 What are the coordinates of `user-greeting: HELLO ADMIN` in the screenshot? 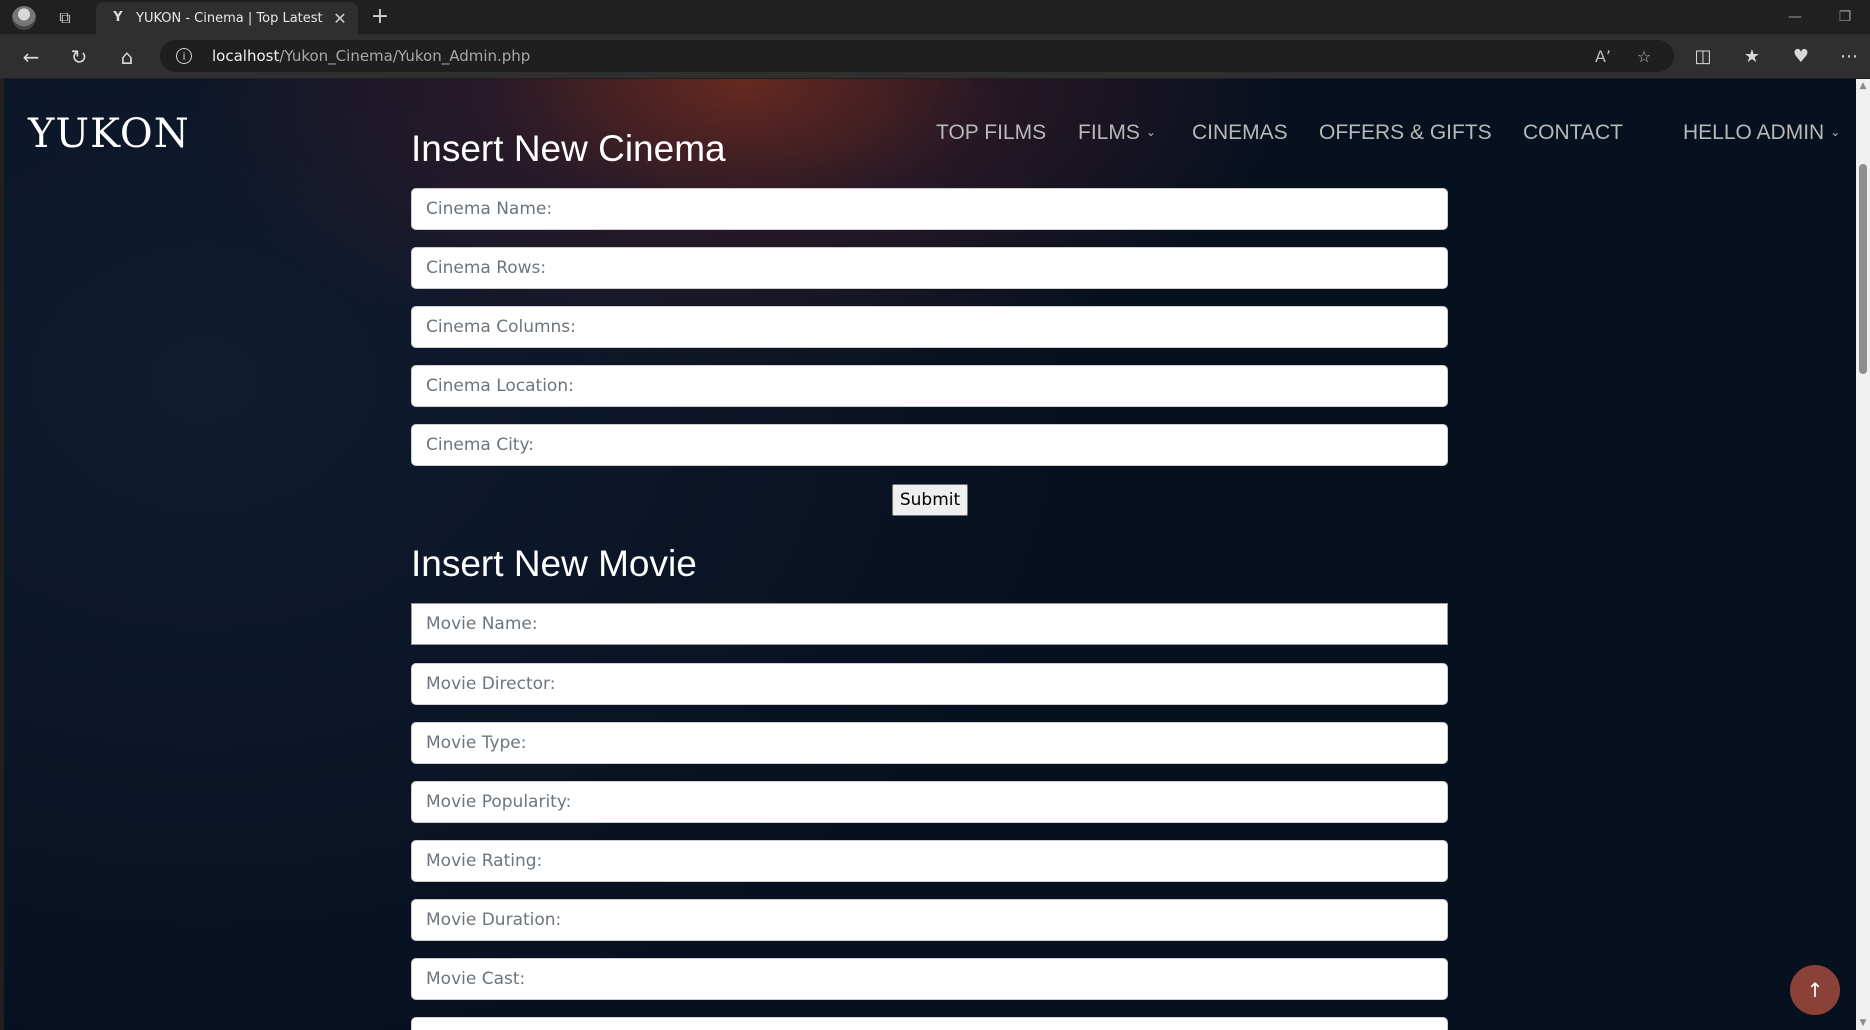 It's located at (1754, 132).